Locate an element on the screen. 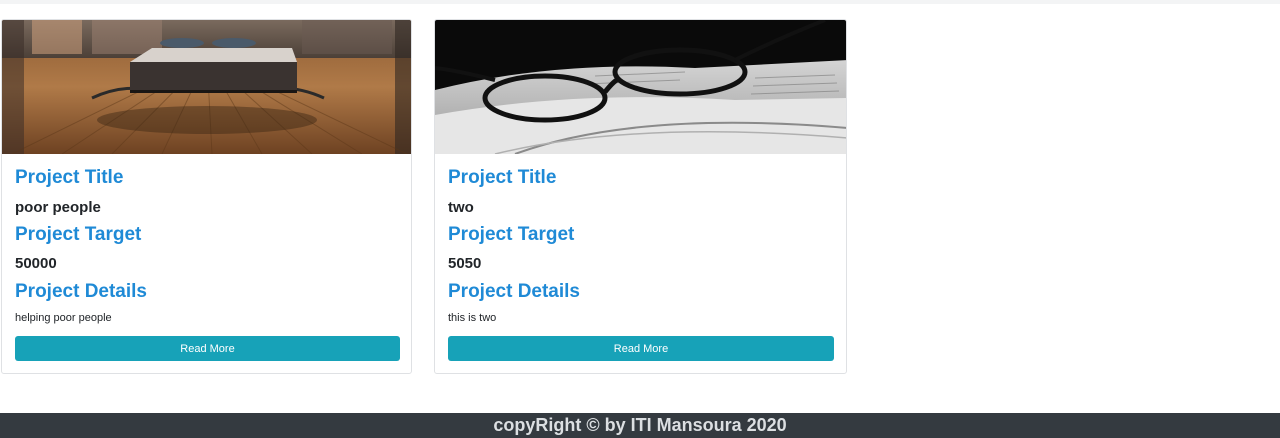 The width and height of the screenshot is (1280, 438). footer: copyRight © by ITI Mansoura 2020 is located at coordinates (640, 425).